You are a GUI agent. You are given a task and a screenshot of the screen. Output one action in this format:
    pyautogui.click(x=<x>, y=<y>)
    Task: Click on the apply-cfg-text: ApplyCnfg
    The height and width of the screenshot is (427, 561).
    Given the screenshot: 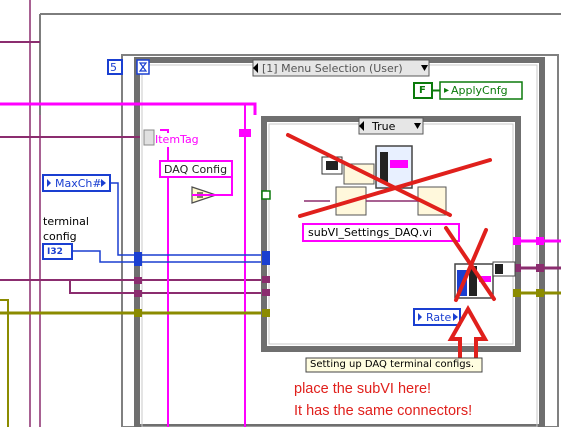 What is the action you would take?
    pyautogui.click(x=479, y=90)
    